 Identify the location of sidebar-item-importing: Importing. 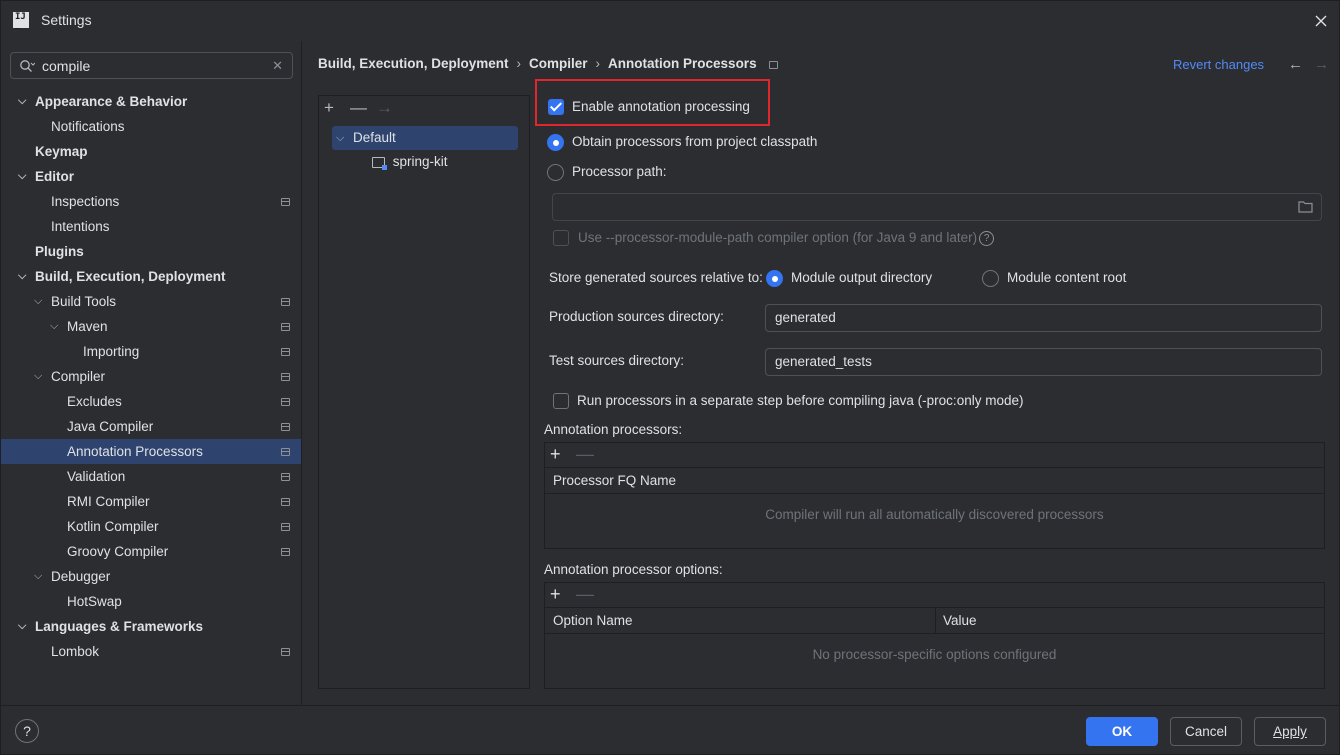
(151, 351).